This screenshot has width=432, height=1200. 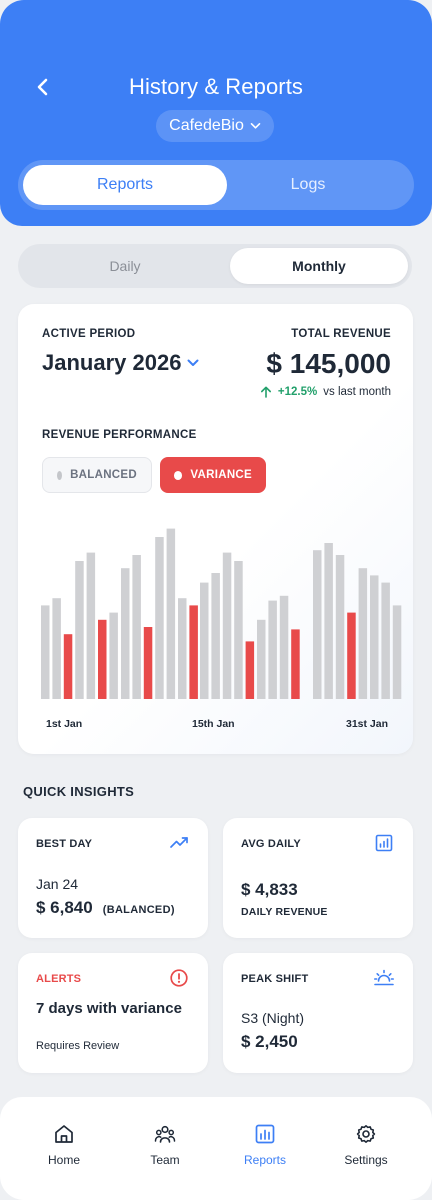 I want to click on period-toggle: Daily Monthly, so click(x=215, y=266).